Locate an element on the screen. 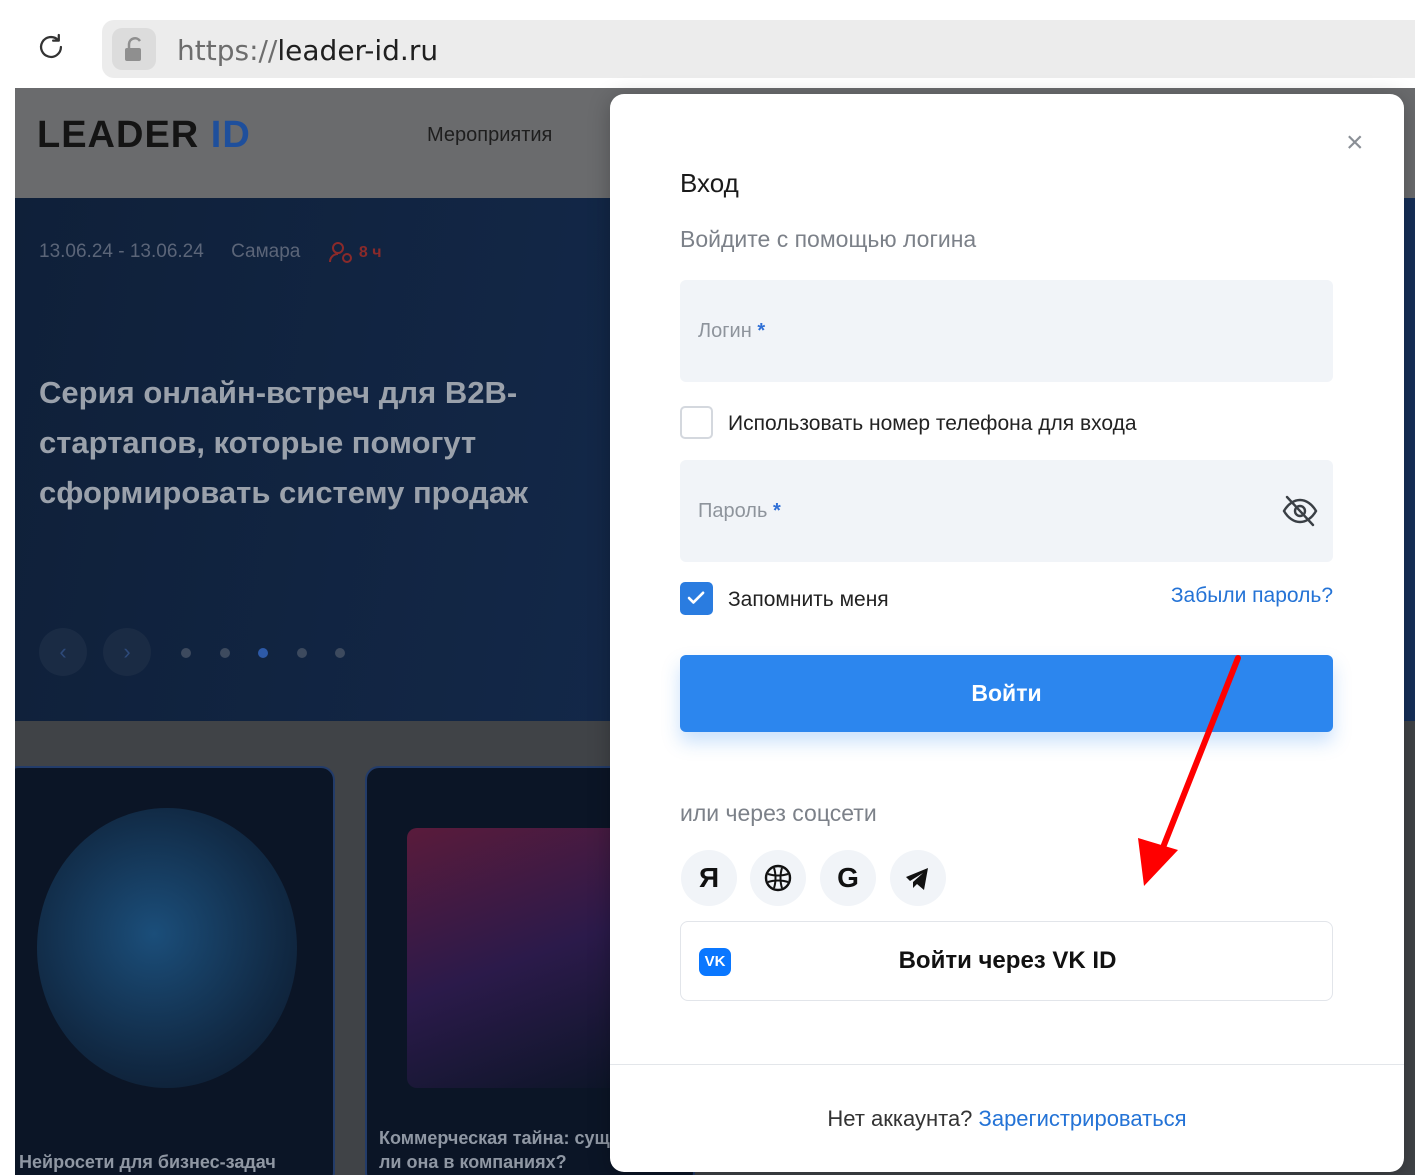  modal-subtitle: Войдите с помощью логина is located at coordinates (828, 239).